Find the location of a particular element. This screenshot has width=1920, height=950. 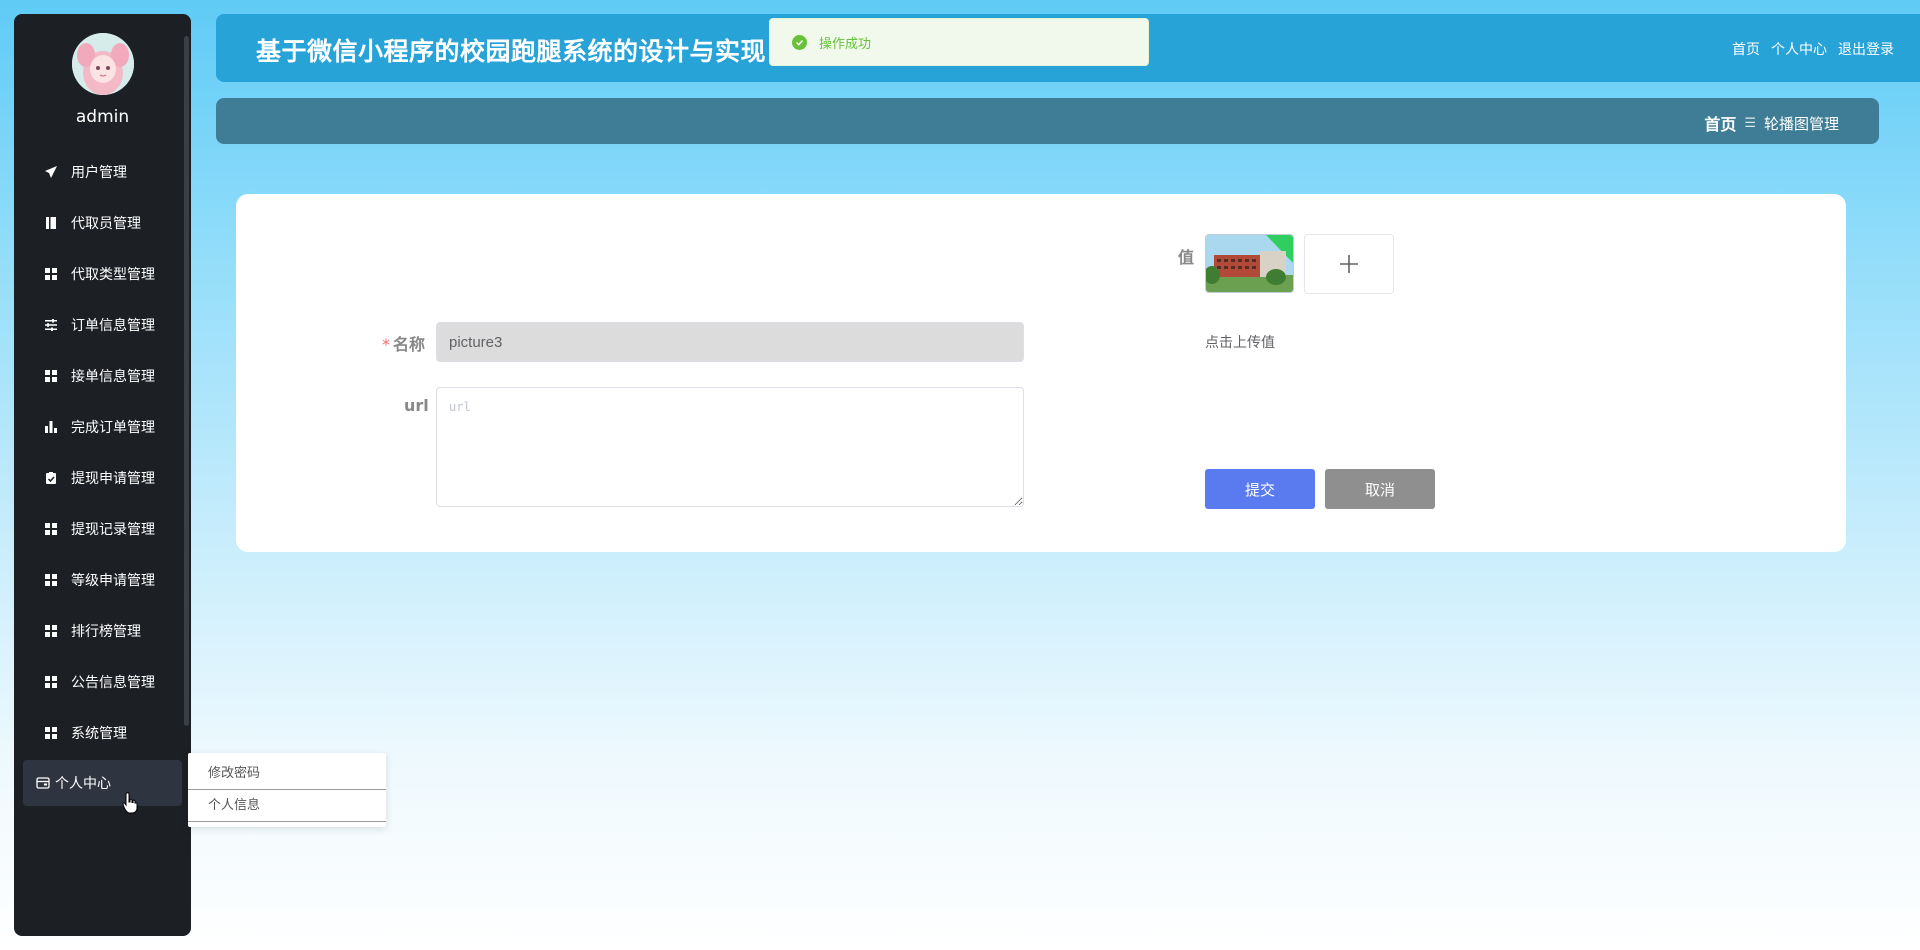

plus-icon is located at coordinates (1349, 264).